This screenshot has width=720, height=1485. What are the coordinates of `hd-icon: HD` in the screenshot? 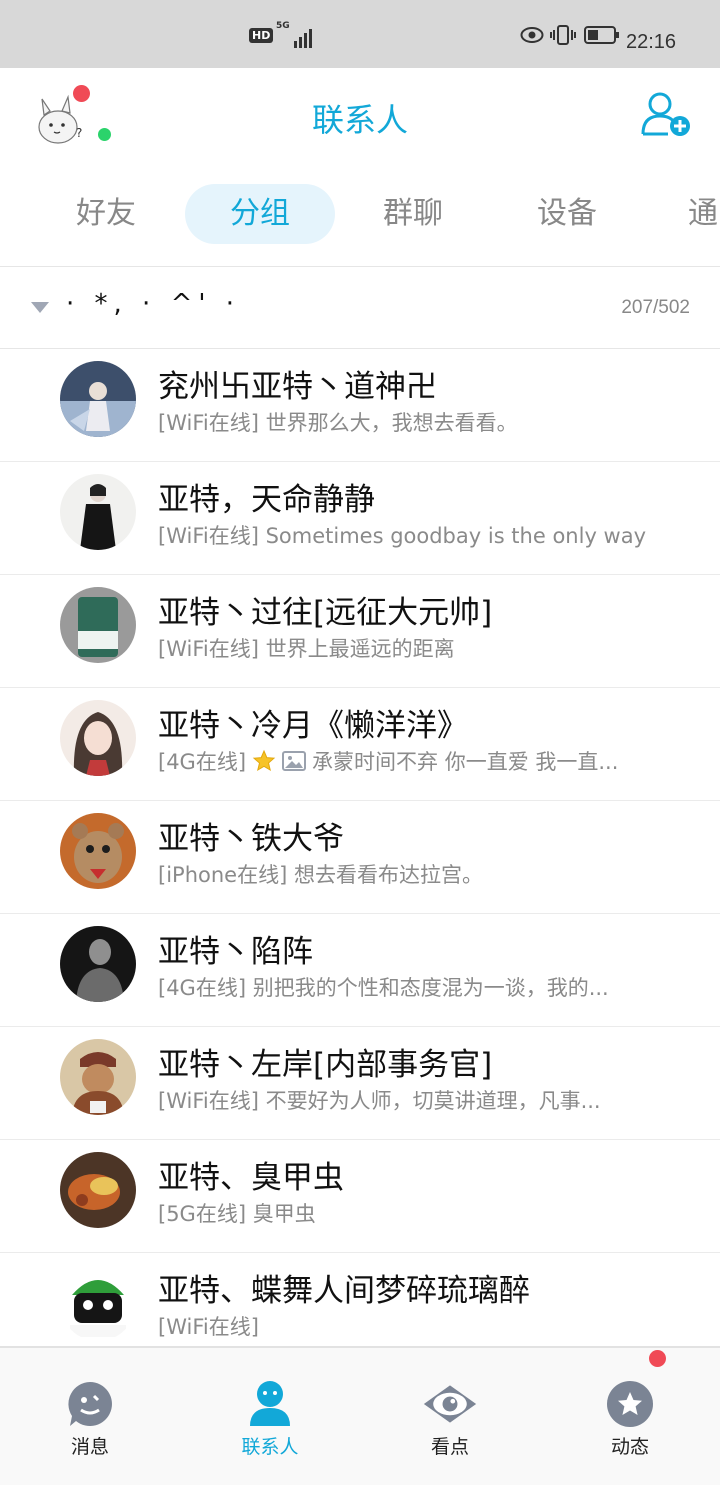 It's located at (261, 35).